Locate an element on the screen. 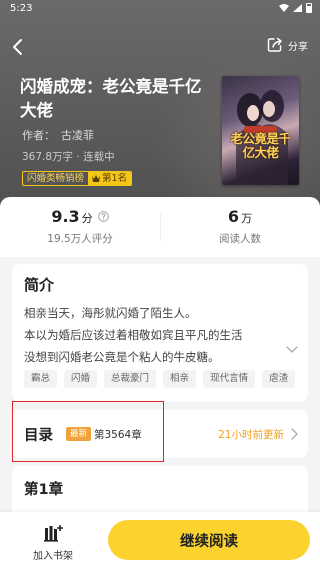  rating-unit: 分 is located at coordinates (87, 218).